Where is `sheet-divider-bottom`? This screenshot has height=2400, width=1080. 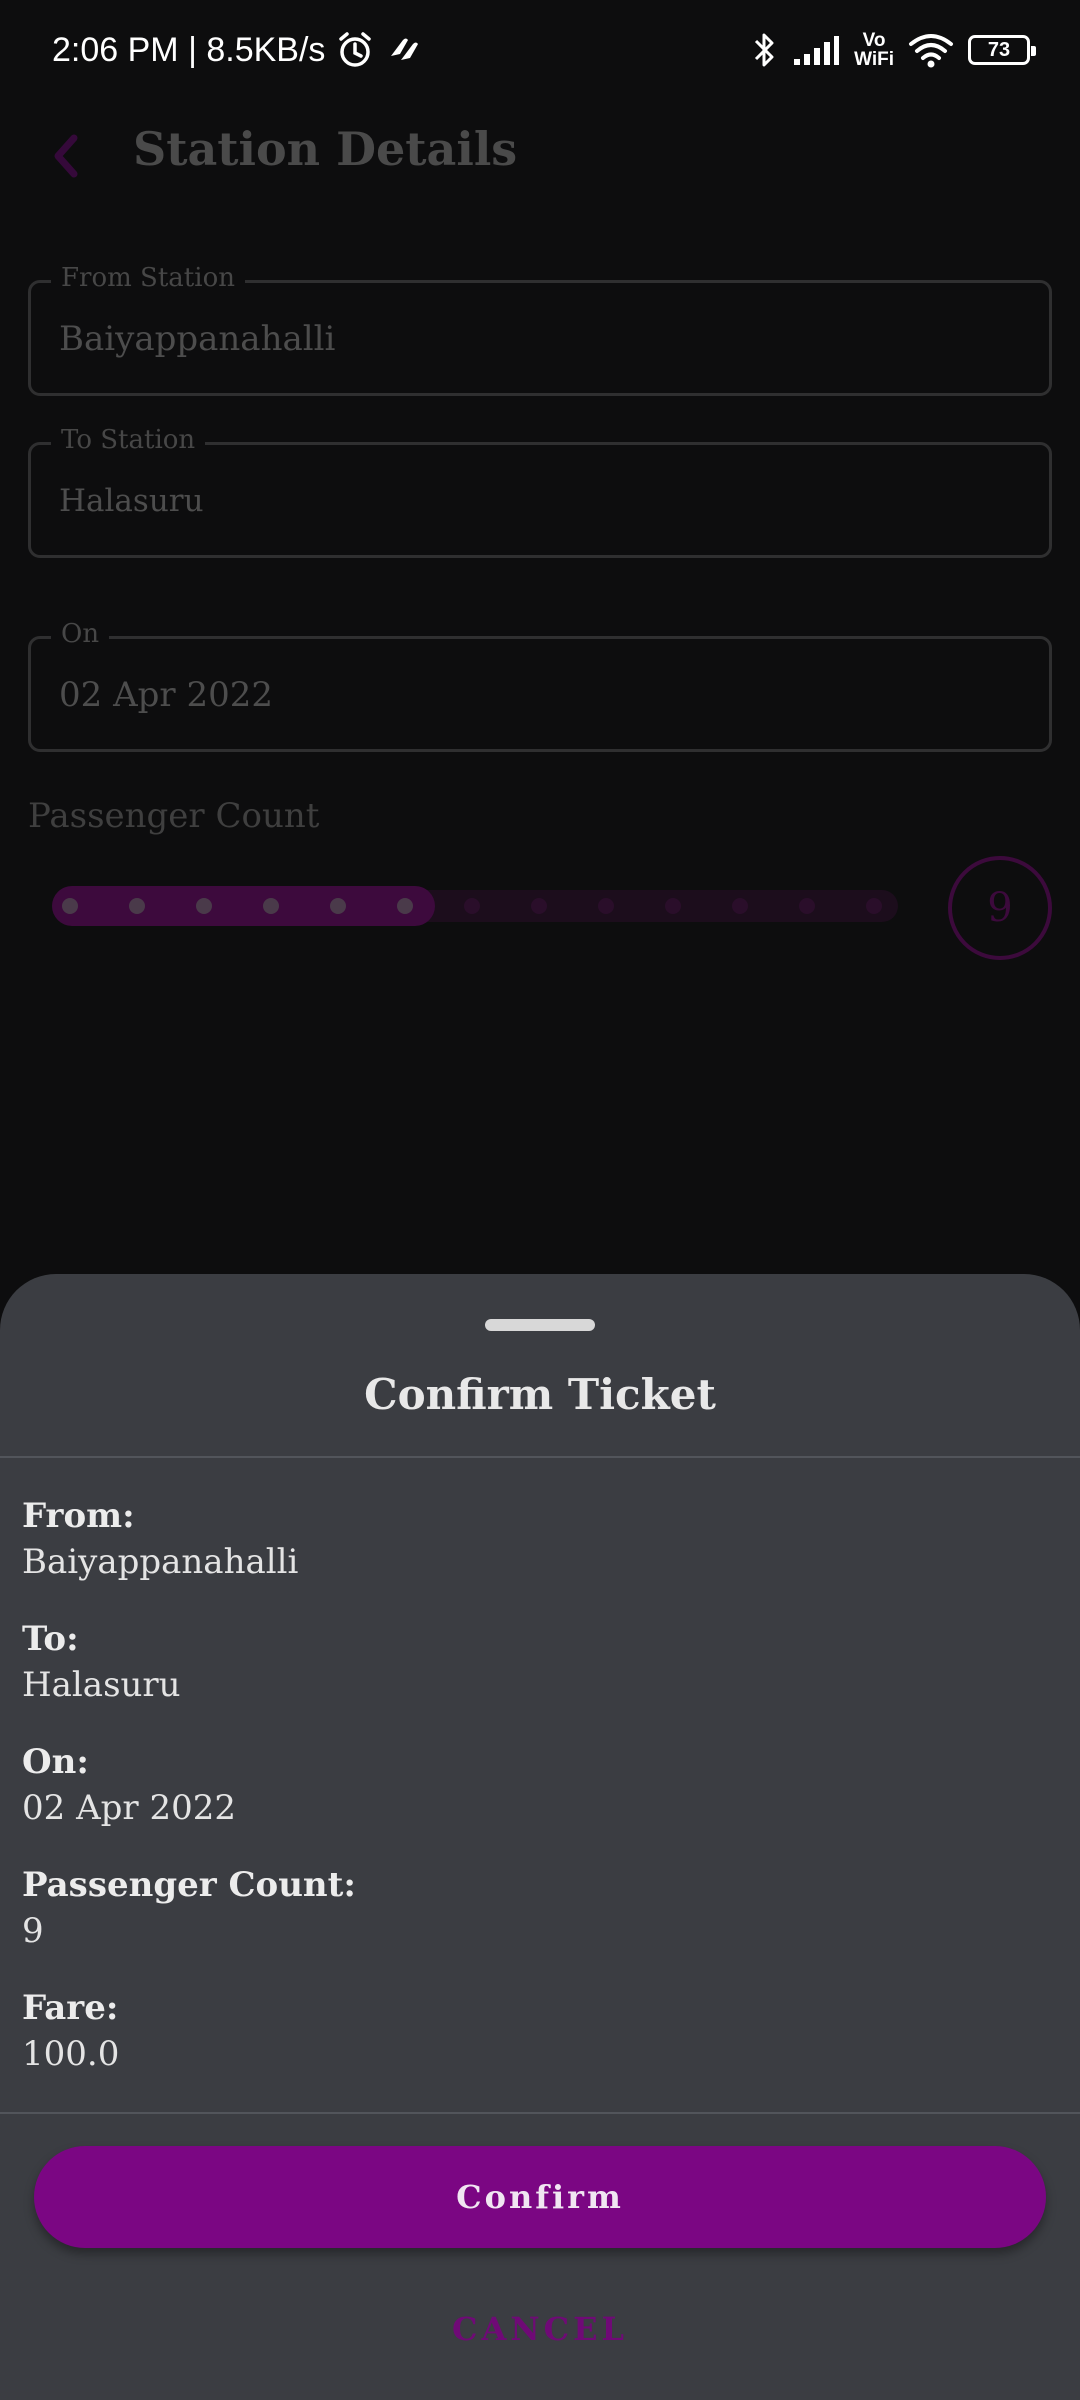 sheet-divider-bottom is located at coordinates (540, 2113).